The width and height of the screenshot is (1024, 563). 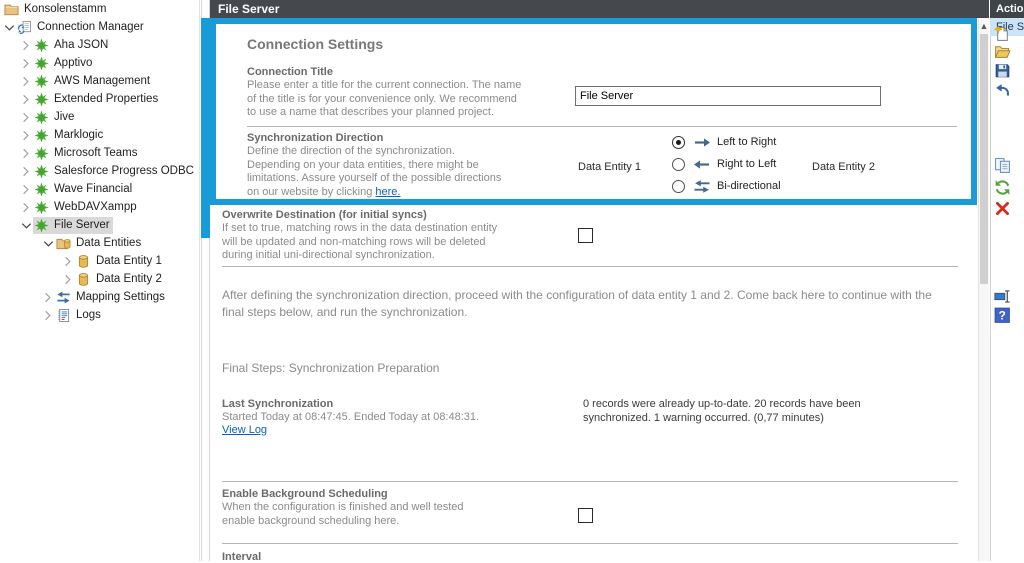 I want to click on tree-item-label: Jive, so click(x=64, y=117).